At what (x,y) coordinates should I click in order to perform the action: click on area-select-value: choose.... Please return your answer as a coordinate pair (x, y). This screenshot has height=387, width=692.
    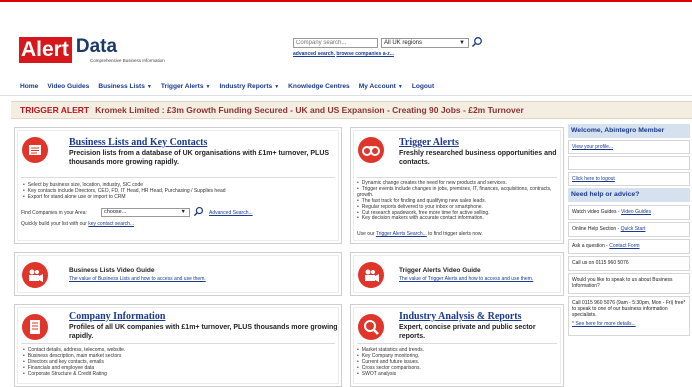
    Looking at the image, I should click on (115, 212).